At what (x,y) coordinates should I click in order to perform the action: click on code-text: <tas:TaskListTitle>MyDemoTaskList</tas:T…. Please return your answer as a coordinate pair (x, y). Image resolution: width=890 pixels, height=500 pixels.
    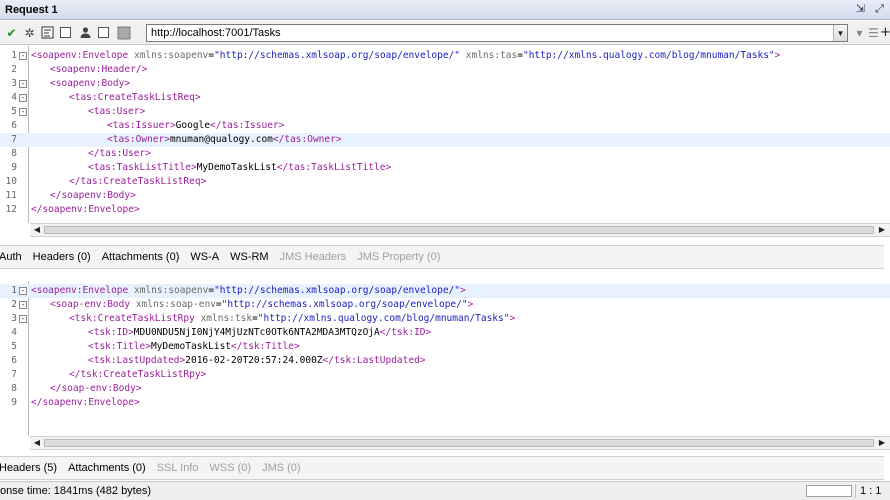
    Looking at the image, I should click on (239, 168).